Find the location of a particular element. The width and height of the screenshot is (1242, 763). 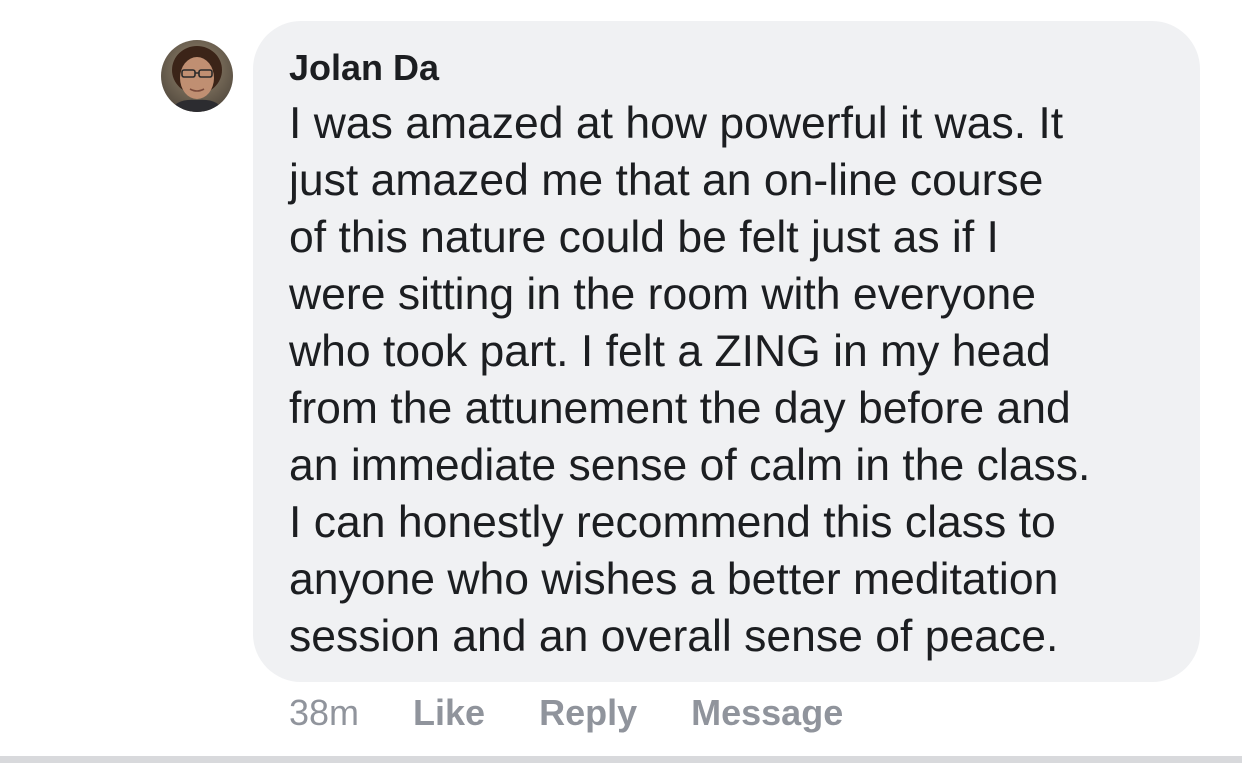

comment-line: anyone who wishes a better meditation is located at coordinates (674, 579).